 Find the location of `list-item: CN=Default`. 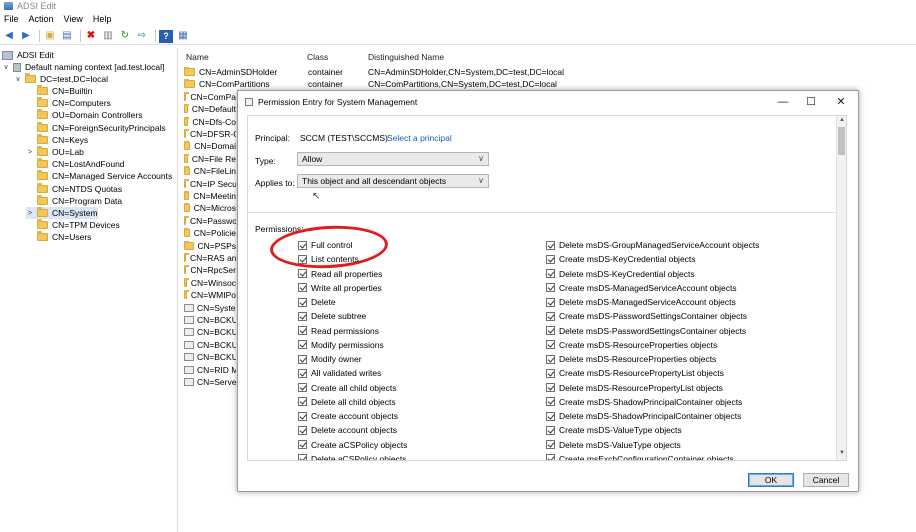

list-item: CN=Default is located at coordinates (210, 109).